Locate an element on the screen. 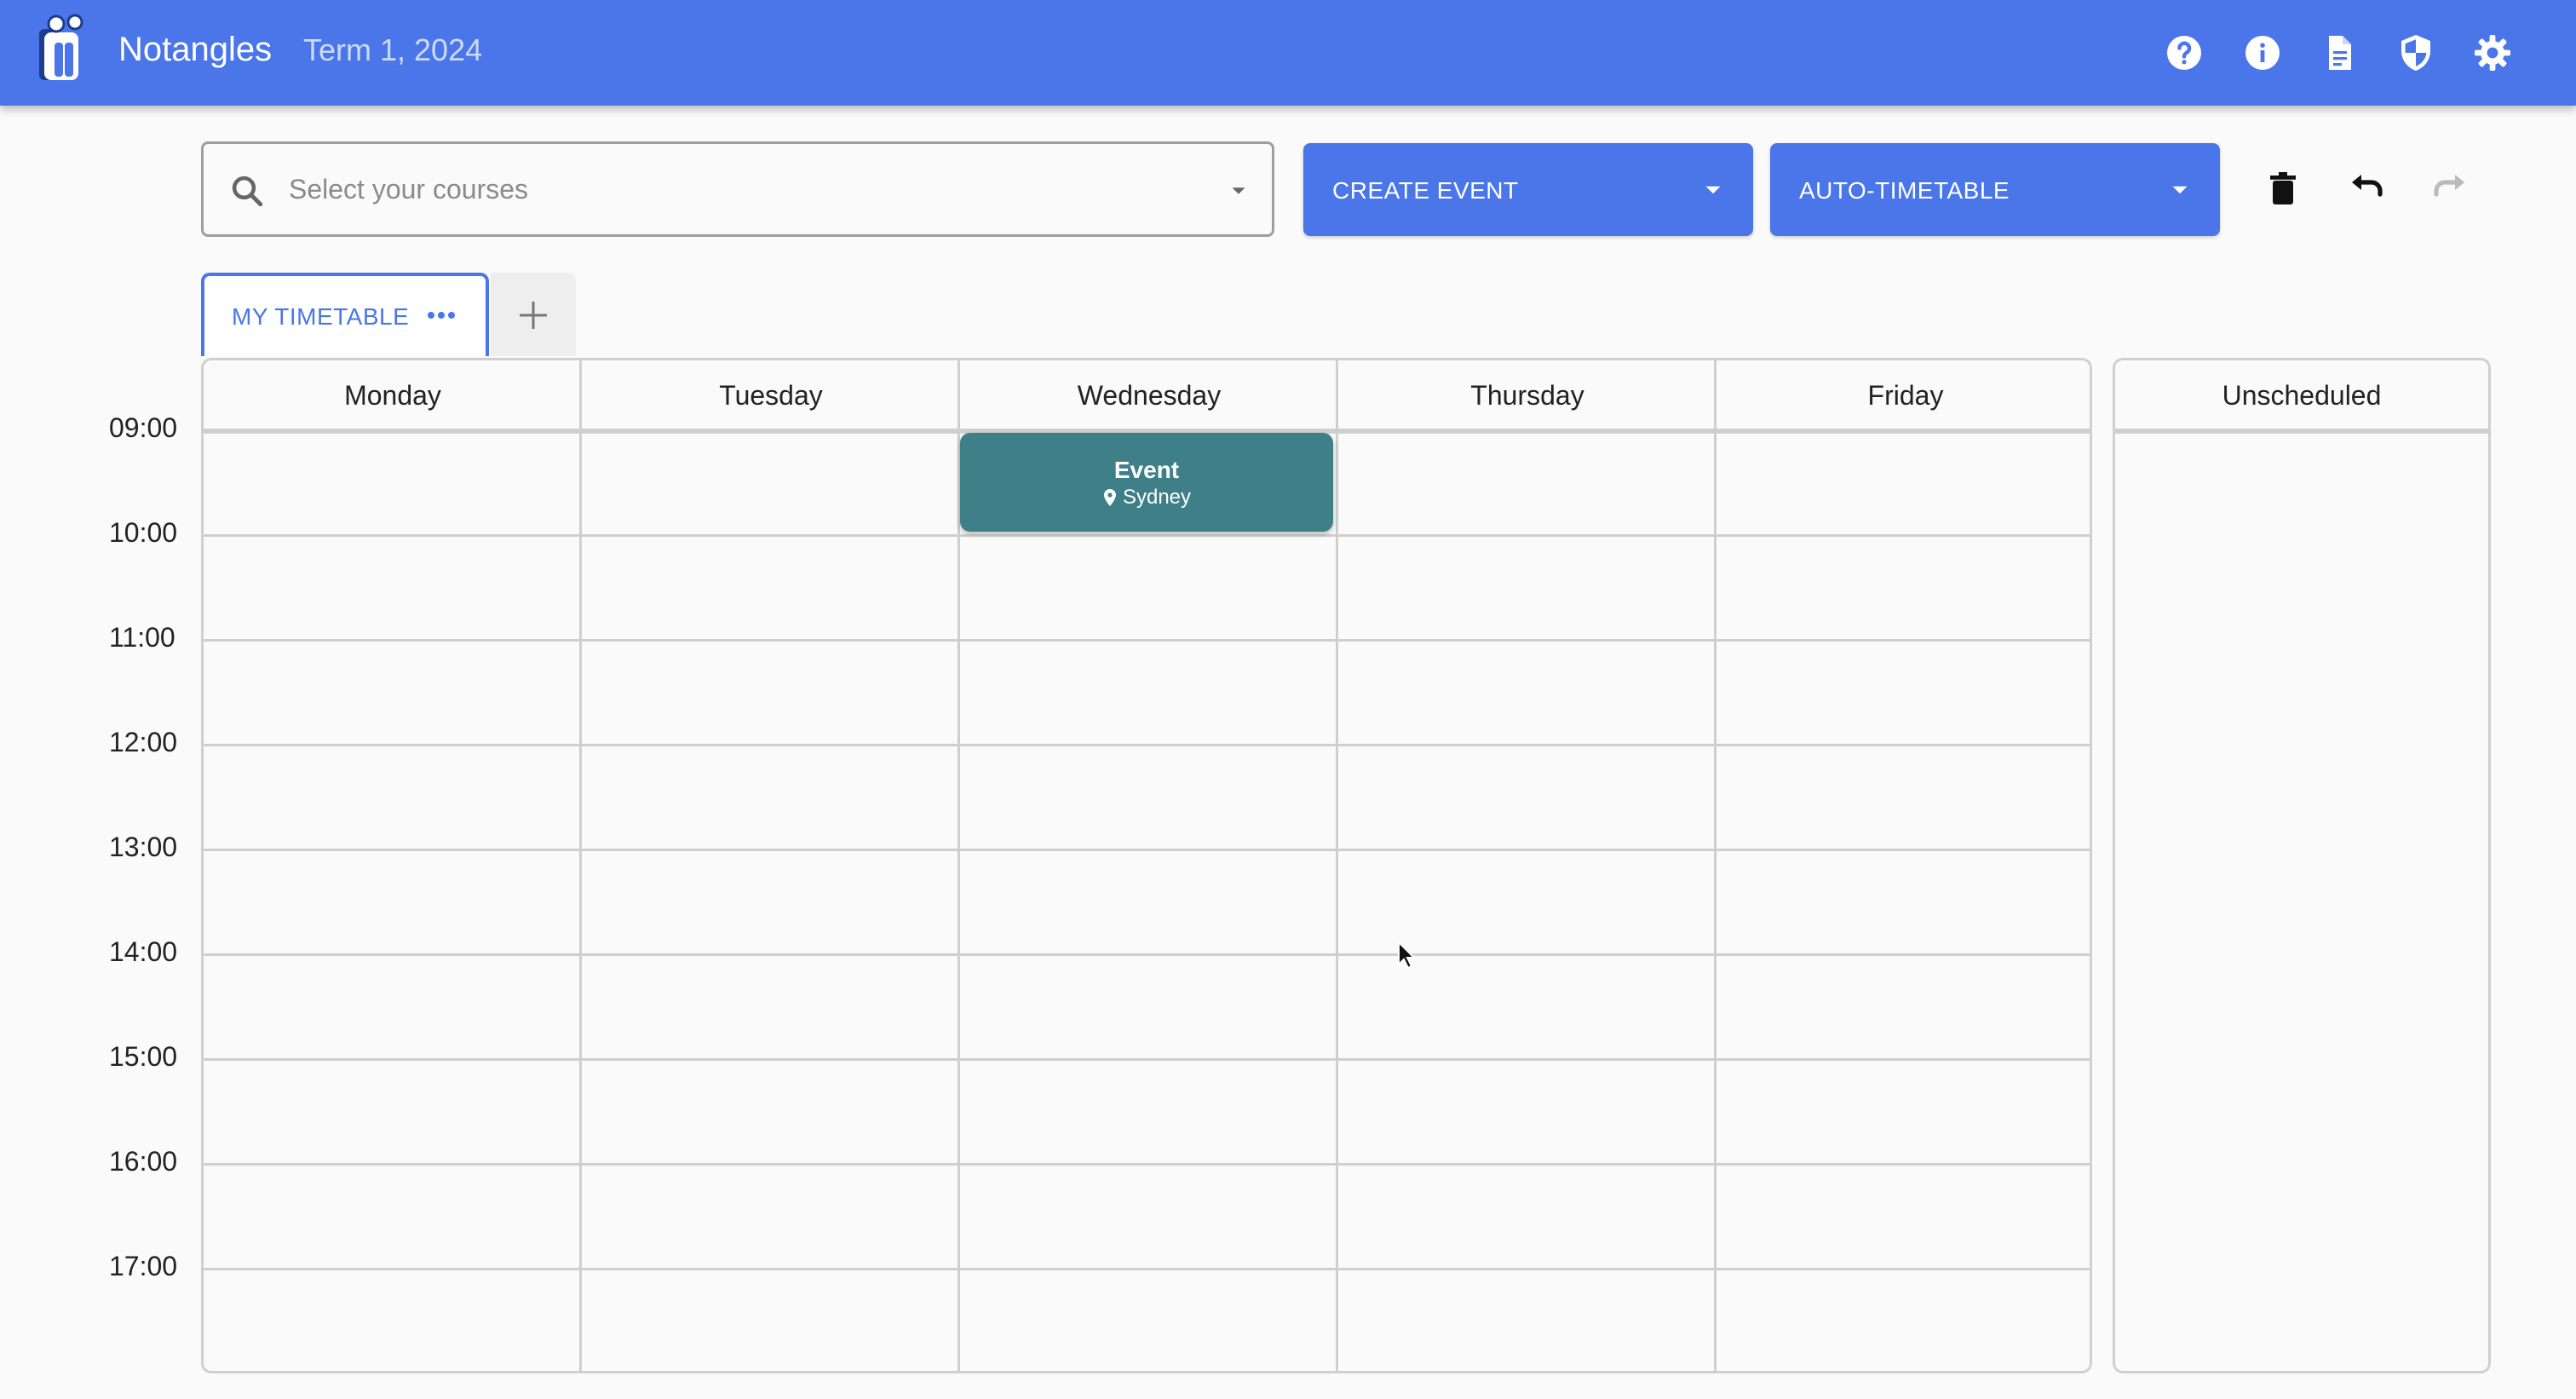  time-label: 15:00 is located at coordinates (143, 1056).